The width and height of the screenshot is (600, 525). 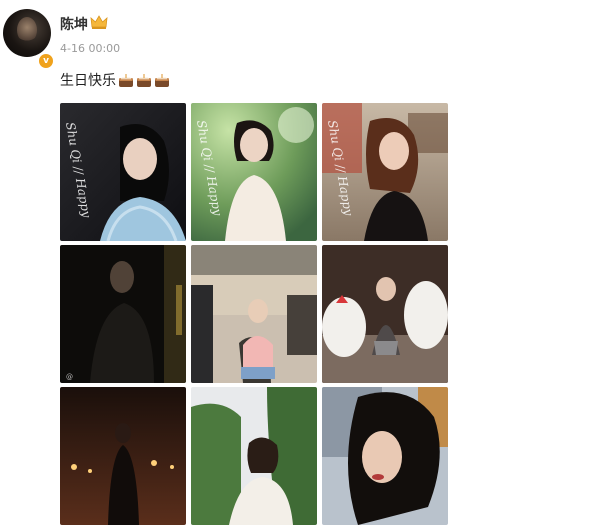 I want to click on crown-icon, so click(x=99, y=22).